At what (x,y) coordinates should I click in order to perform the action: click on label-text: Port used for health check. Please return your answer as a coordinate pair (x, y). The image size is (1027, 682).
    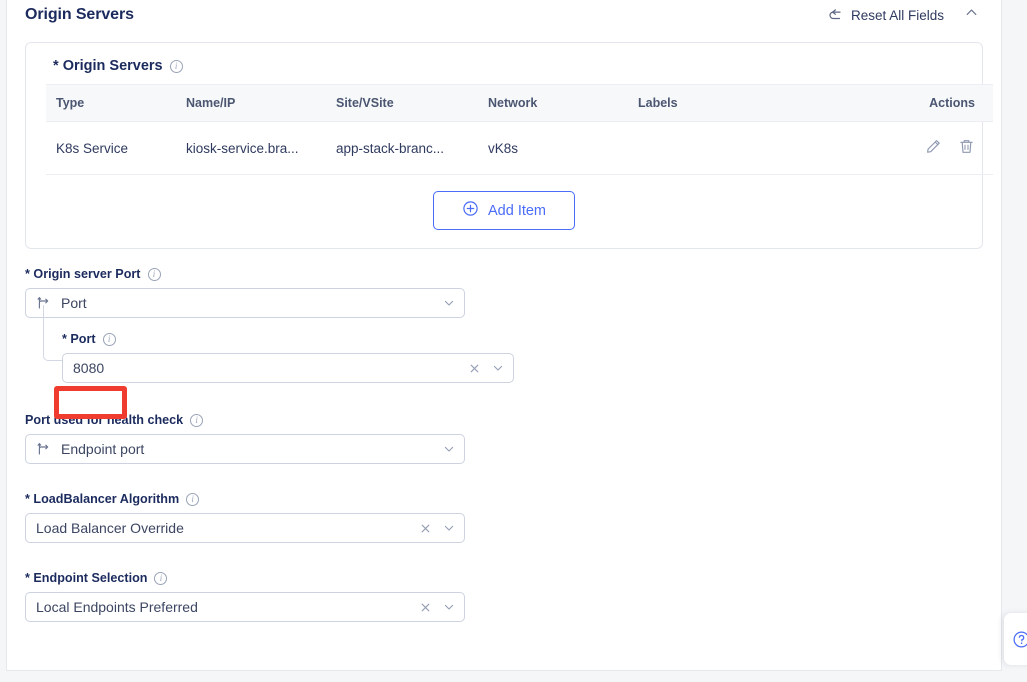
    Looking at the image, I should click on (104, 420).